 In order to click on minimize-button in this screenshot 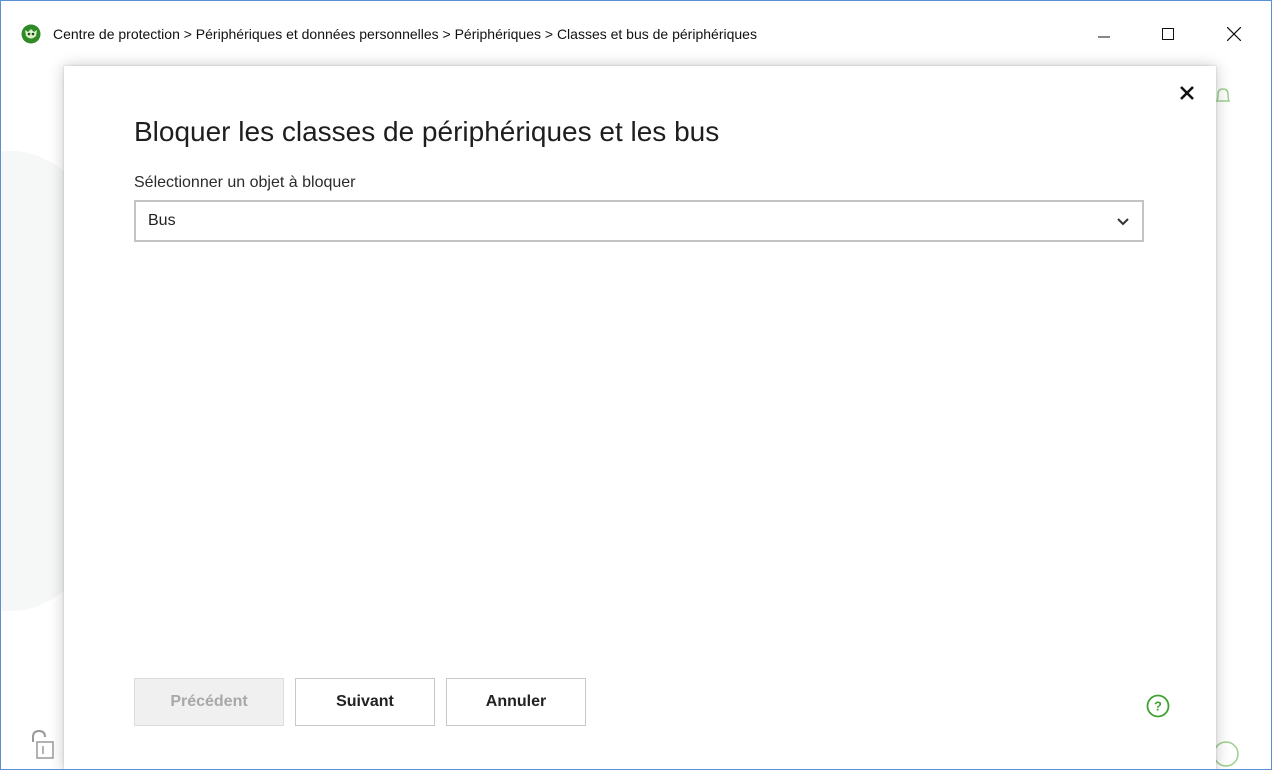, I will do `click(1104, 34)`.